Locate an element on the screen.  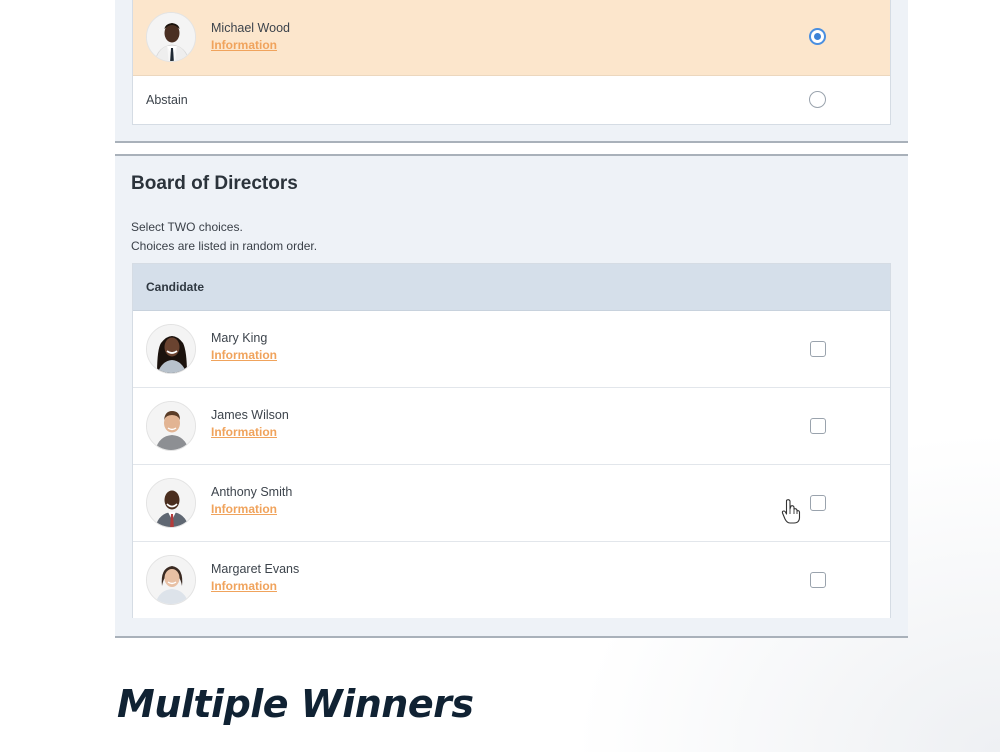
abstain-label: Abstain is located at coordinates (167, 100).